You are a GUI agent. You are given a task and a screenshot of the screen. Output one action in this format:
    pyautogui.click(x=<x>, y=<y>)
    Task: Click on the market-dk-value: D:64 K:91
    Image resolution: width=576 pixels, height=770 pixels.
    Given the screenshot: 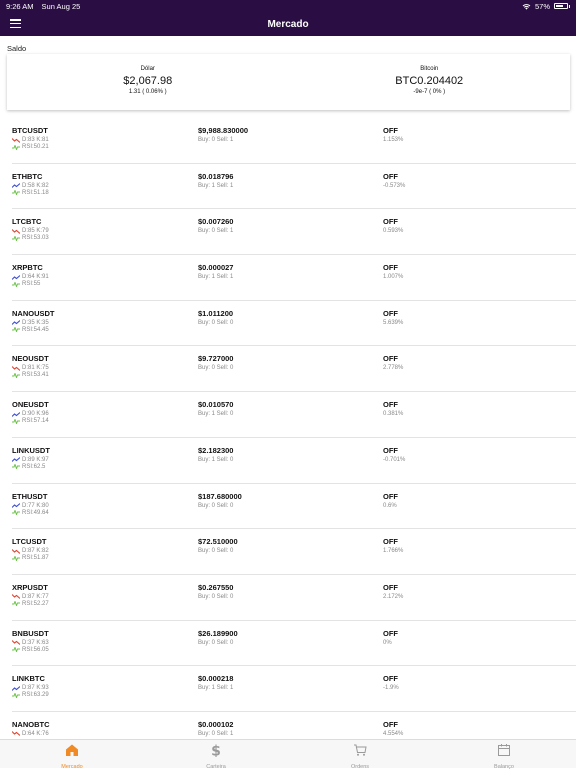 What is the action you would take?
    pyautogui.click(x=35, y=277)
    